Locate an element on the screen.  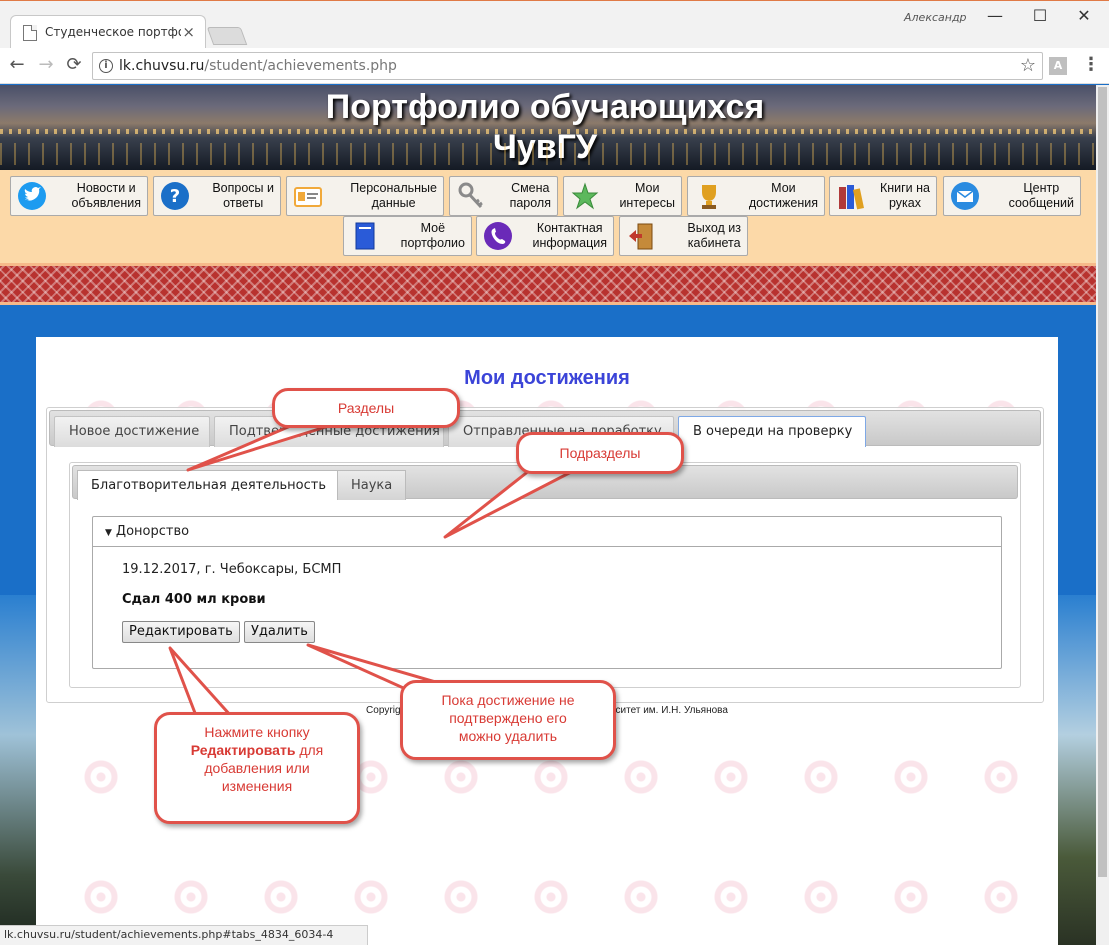
callout-subsections: Подразделы is located at coordinates (600, 453).